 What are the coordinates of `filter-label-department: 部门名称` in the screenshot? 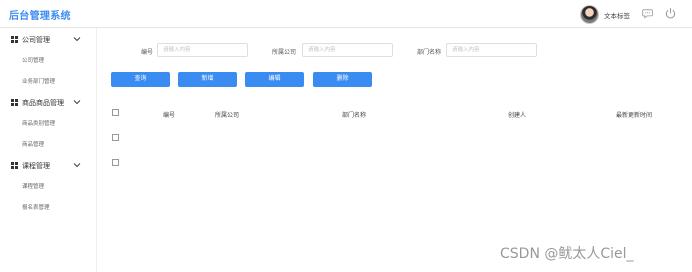 It's located at (429, 53).